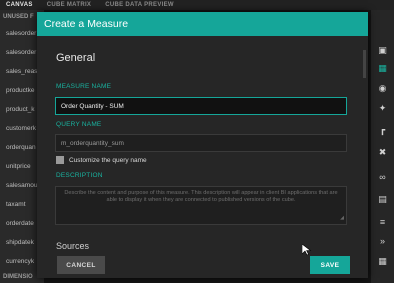  Describe the element at coordinates (382, 50) in the screenshot. I see `cube-icon: ▣` at that location.